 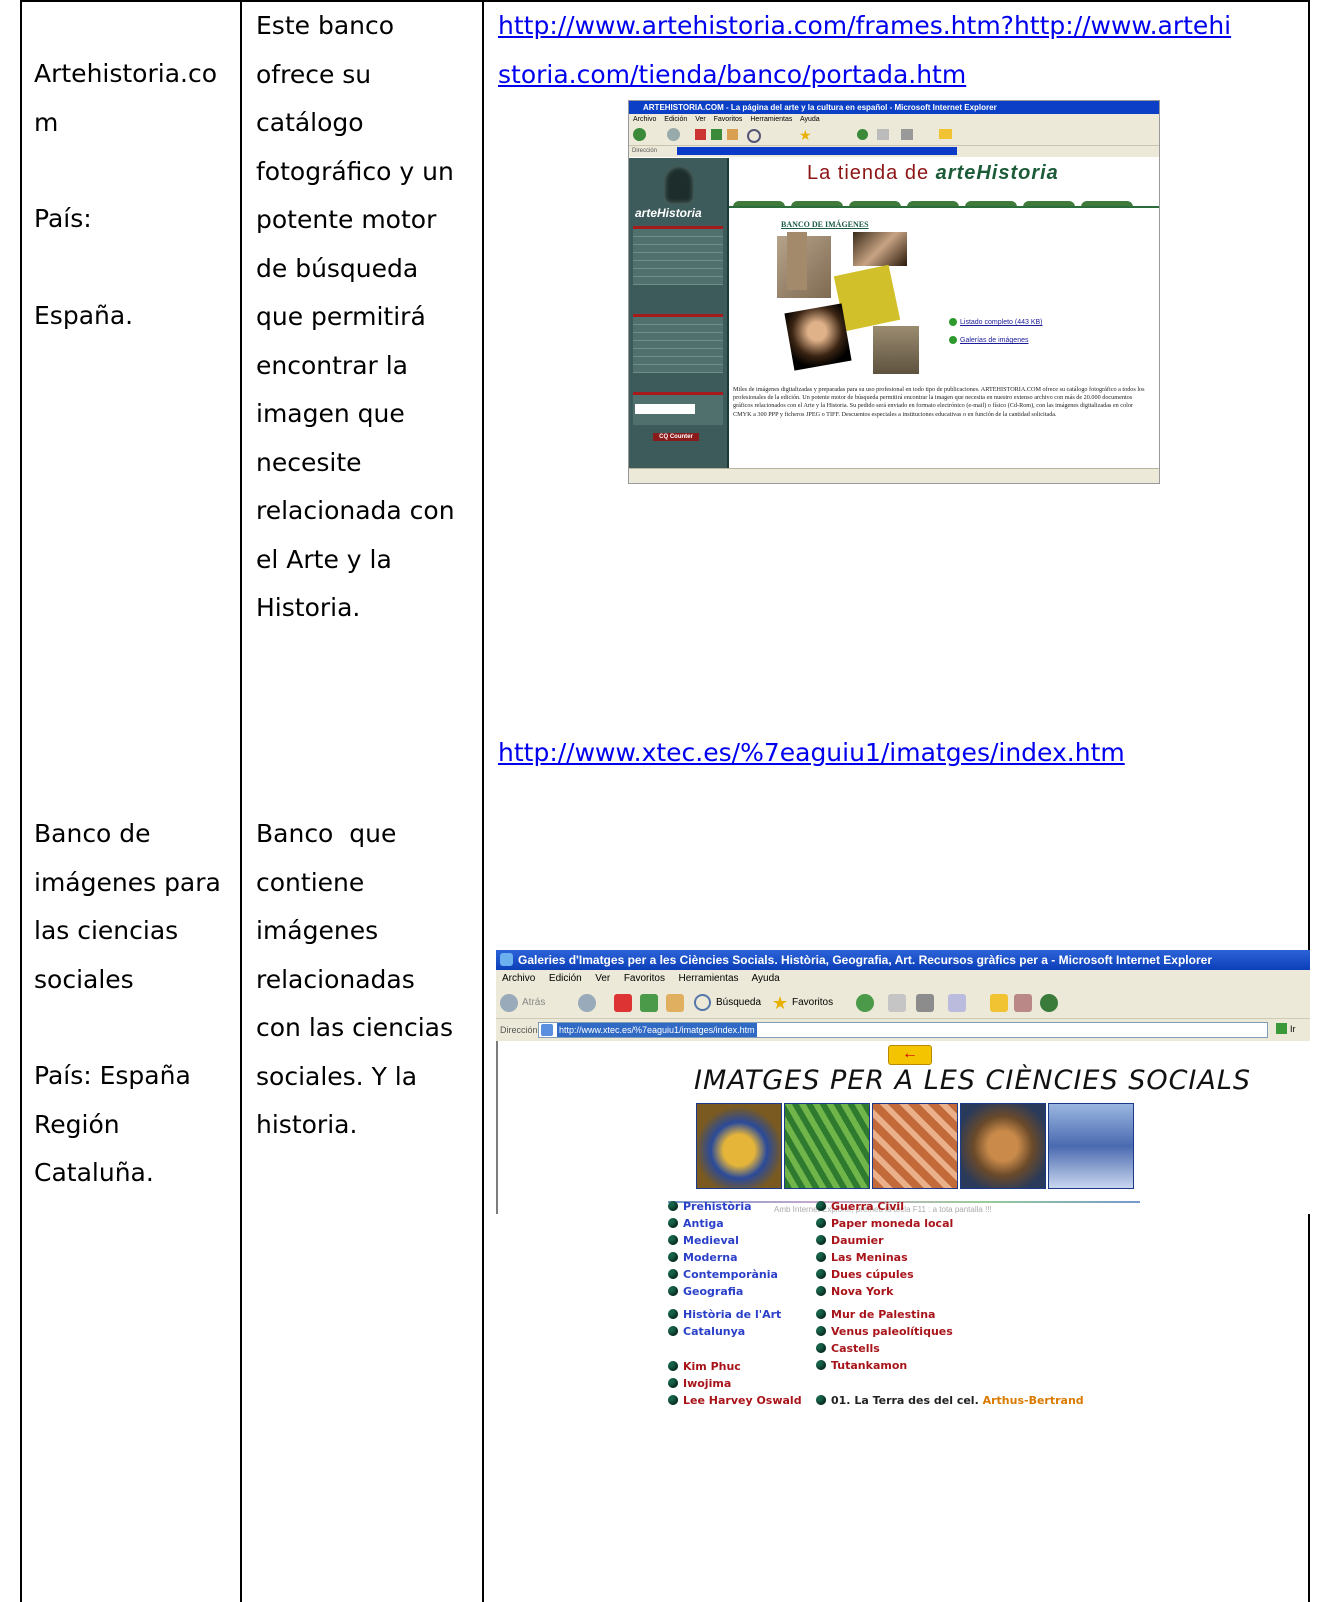 I want to click on mail-icon, so click(x=897, y=1003).